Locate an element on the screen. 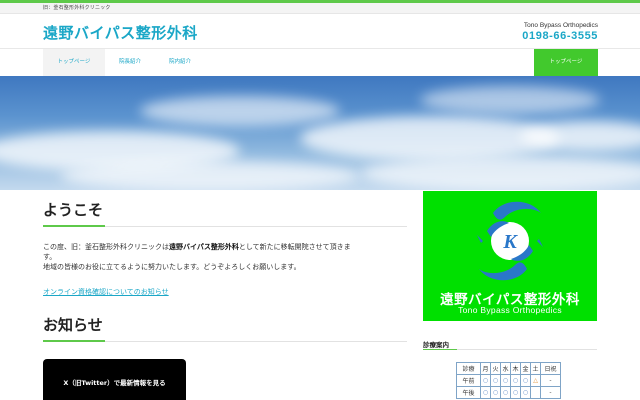 Image resolution: width=640 pixels, height=400 pixels. schedule-heading: 診療案内 is located at coordinates (436, 345).